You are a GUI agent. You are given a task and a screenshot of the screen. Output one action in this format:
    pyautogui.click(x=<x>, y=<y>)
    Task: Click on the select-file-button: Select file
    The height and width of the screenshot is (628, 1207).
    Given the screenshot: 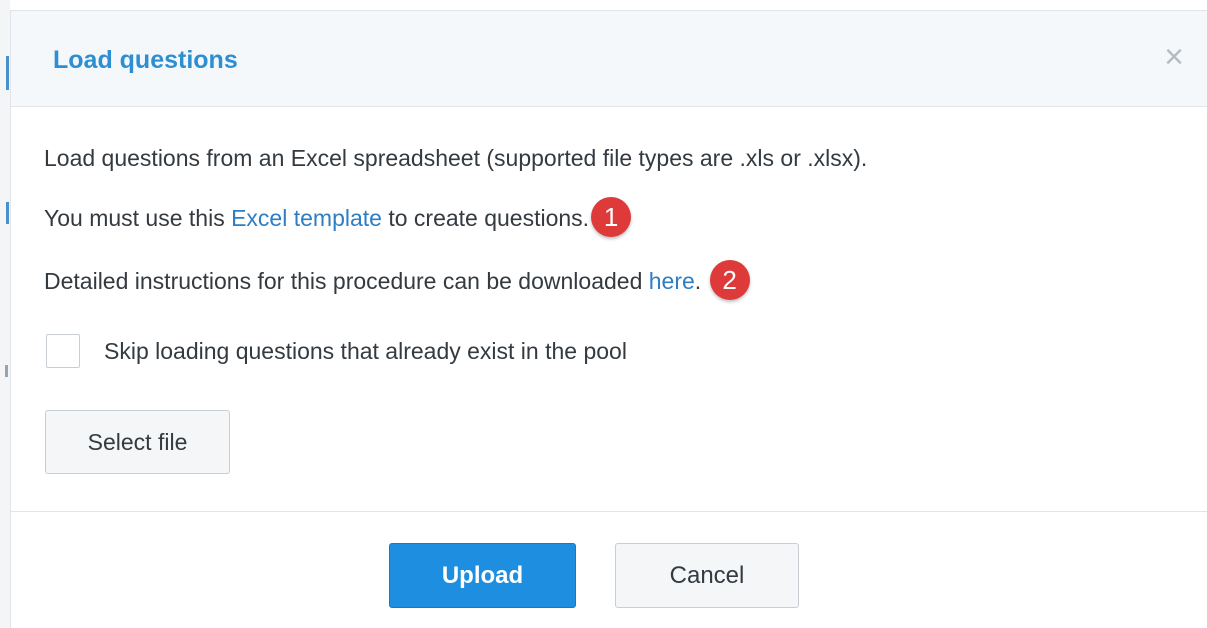 What is the action you would take?
    pyautogui.click(x=137, y=442)
    